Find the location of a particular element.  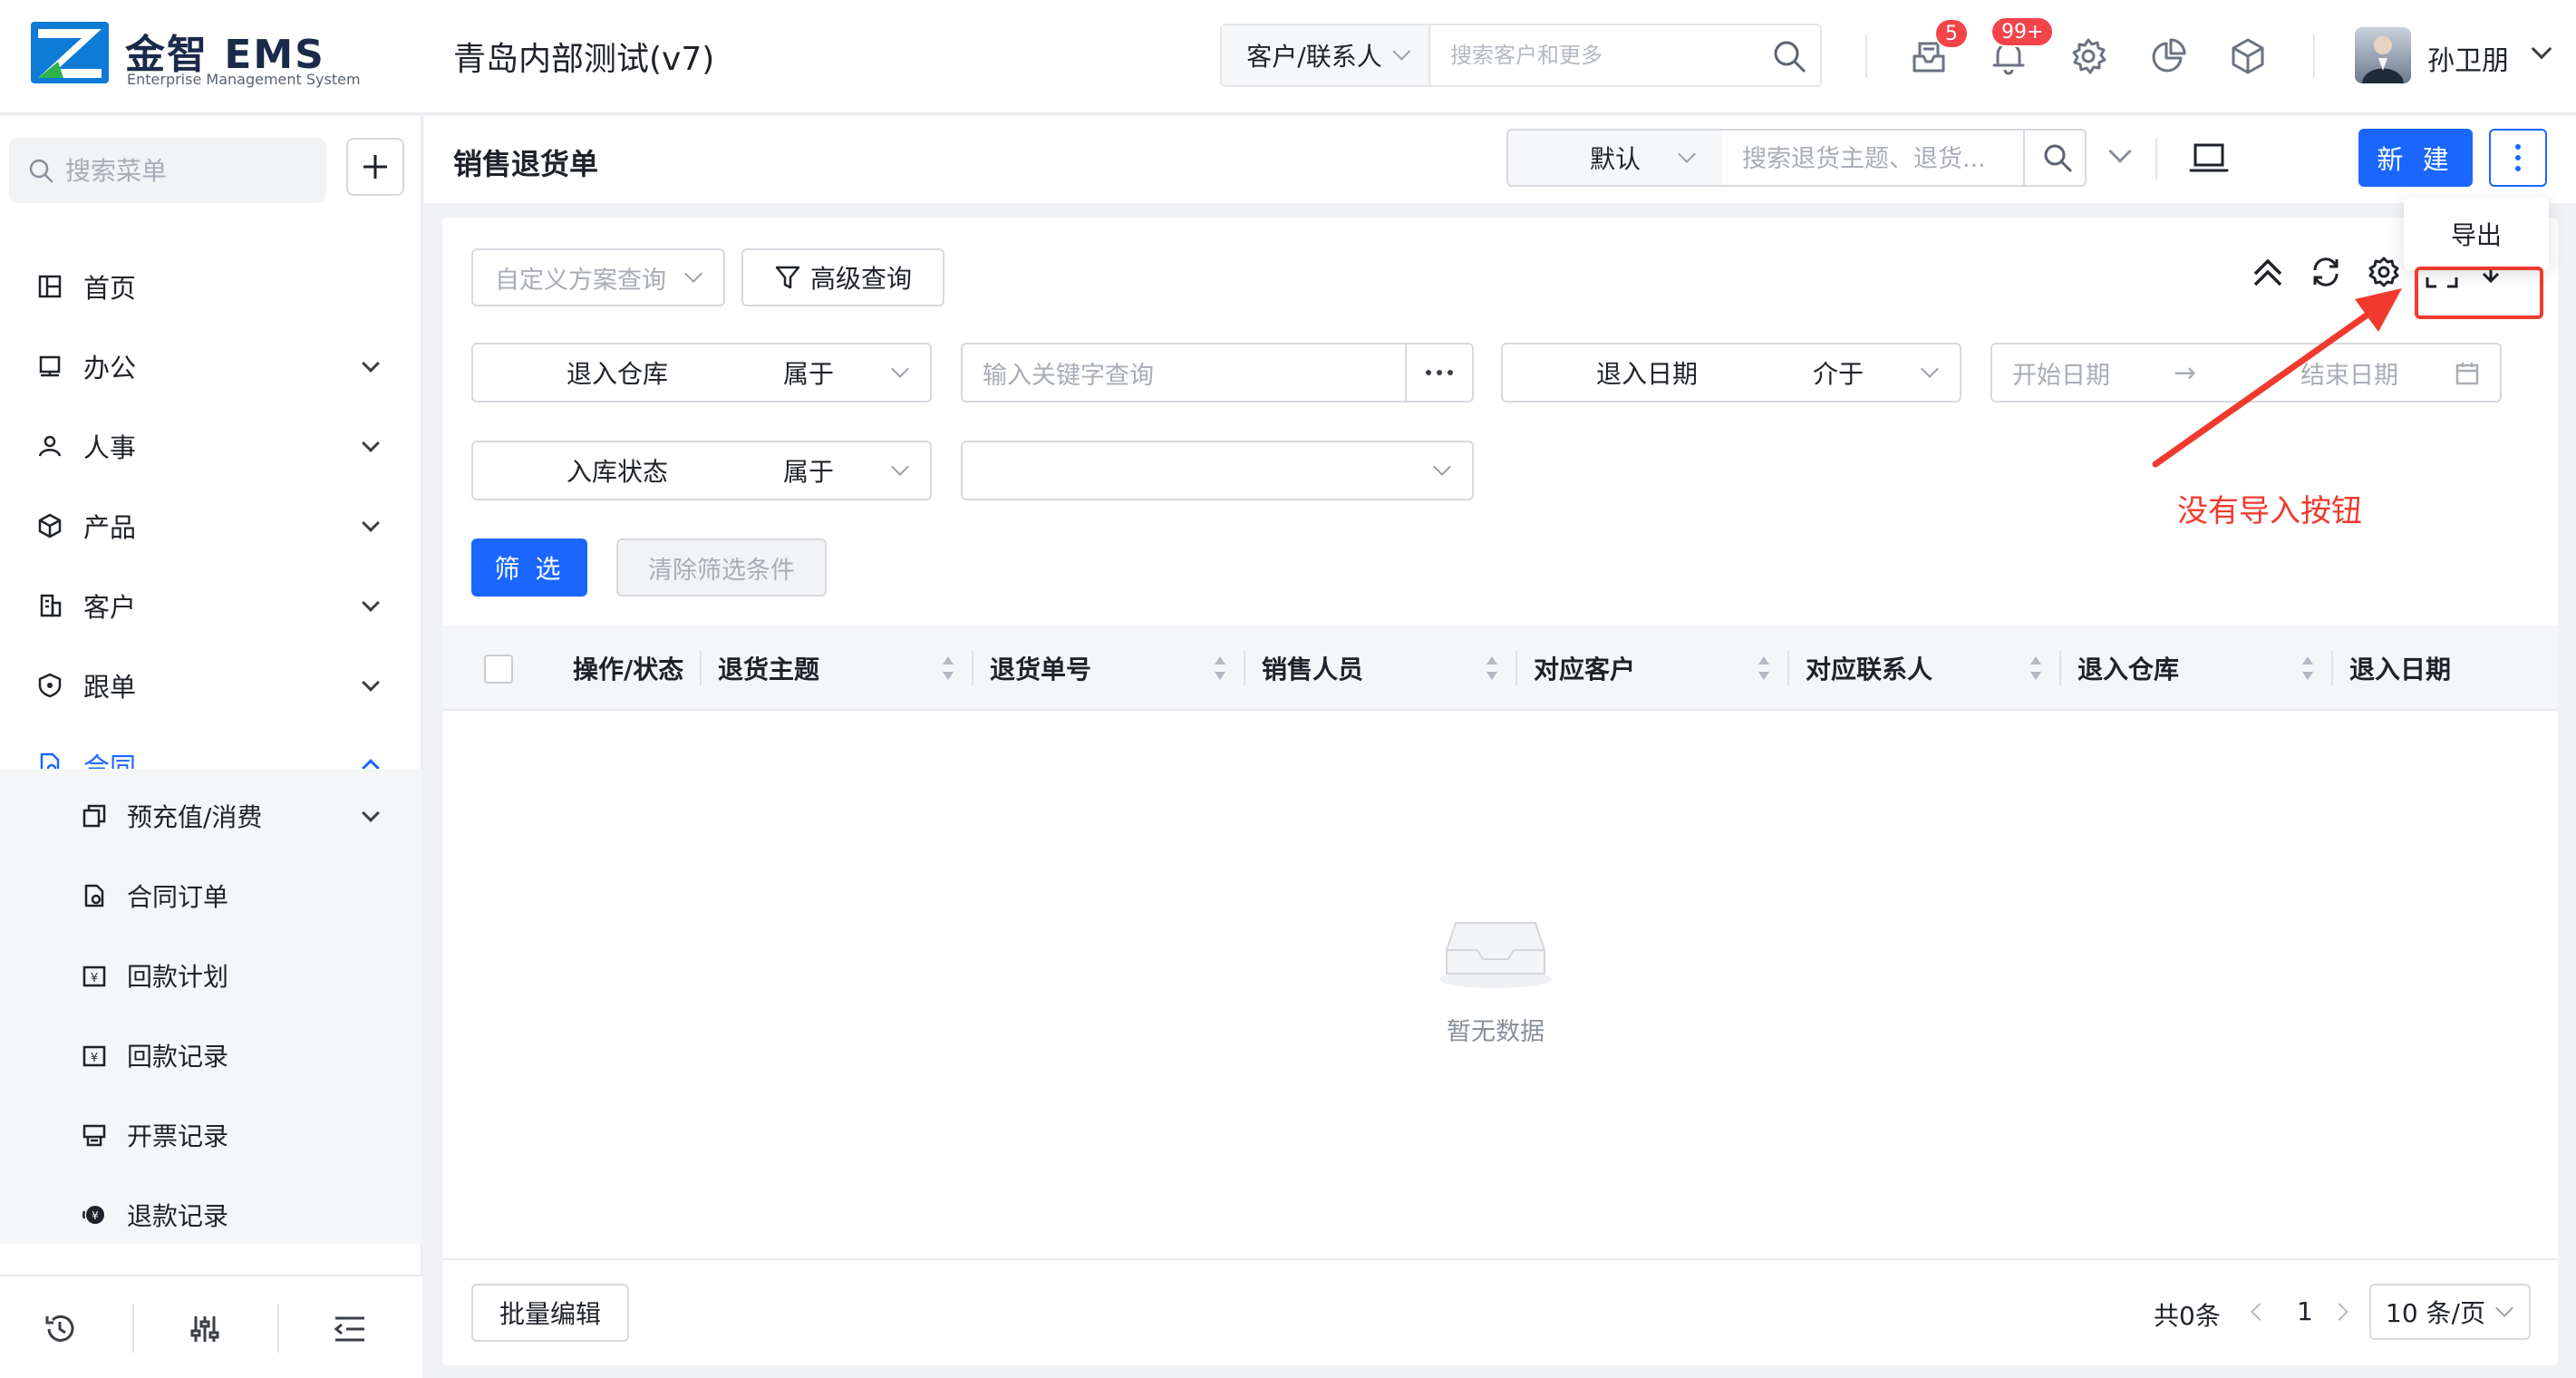

laptop-icon is located at coordinates (2209, 159).